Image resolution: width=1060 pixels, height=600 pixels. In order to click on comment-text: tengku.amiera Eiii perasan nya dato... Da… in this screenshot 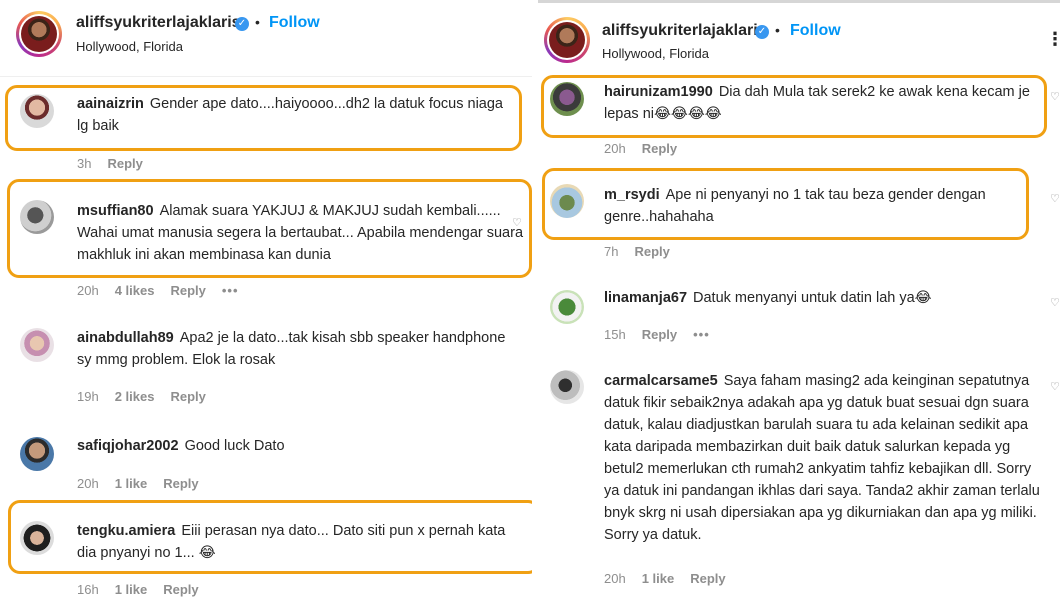, I will do `click(299, 542)`.